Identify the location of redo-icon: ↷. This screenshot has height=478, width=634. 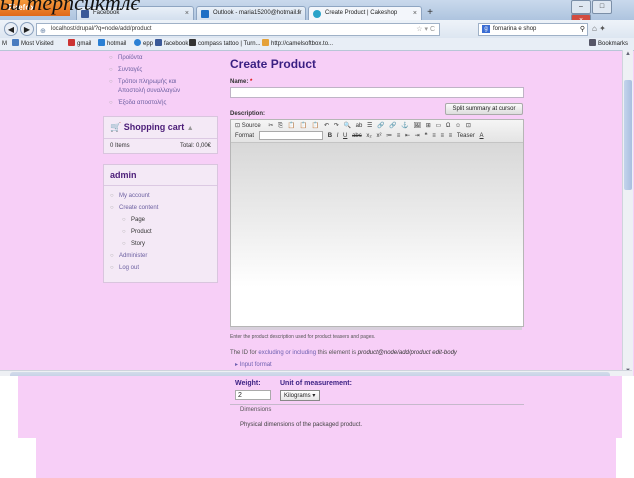
(336, 126).